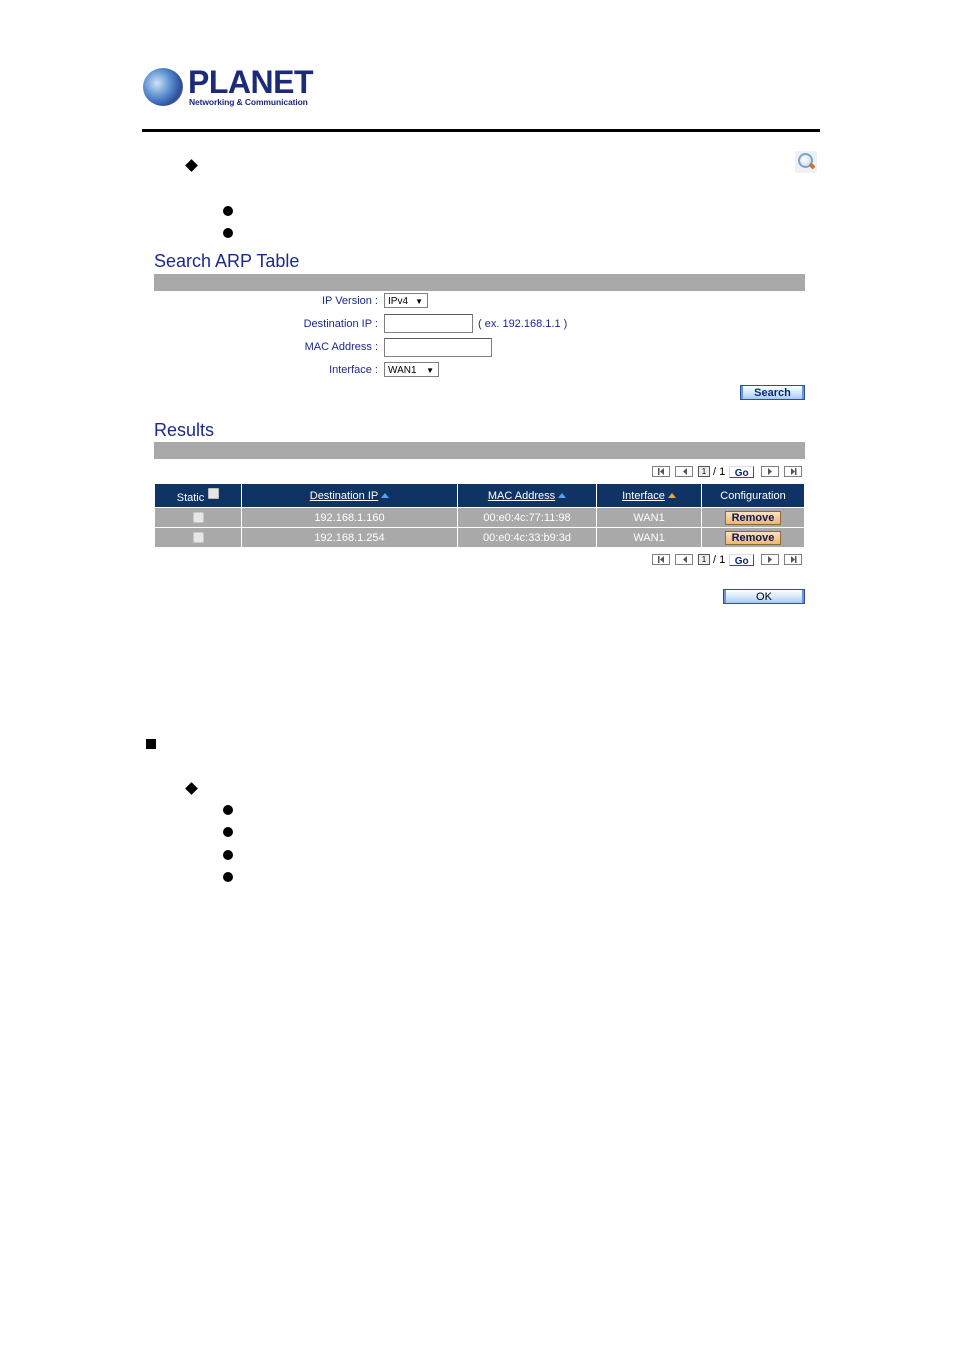  I want to click on column-interface: Interface, so click(649, 495).